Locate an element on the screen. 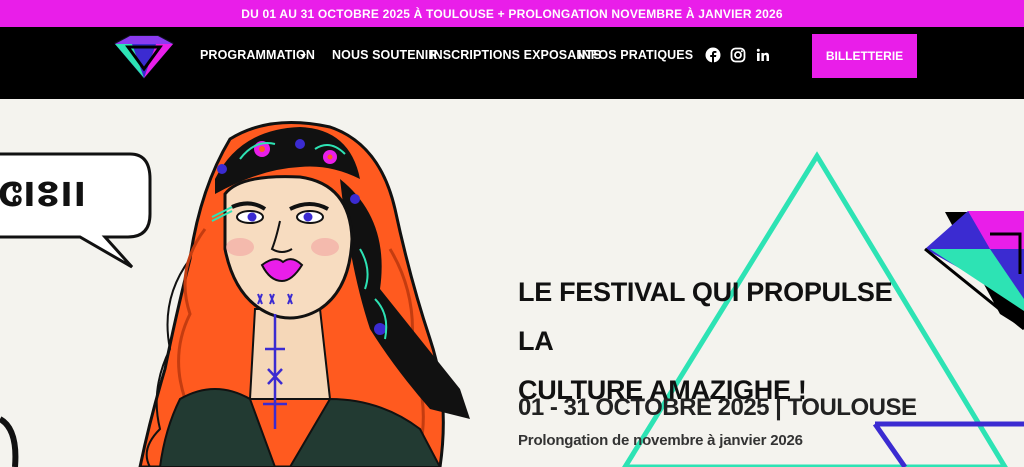  nav-item-nous-soutenir: NOUS SOUTENIR is located at coordinates (384, 55).